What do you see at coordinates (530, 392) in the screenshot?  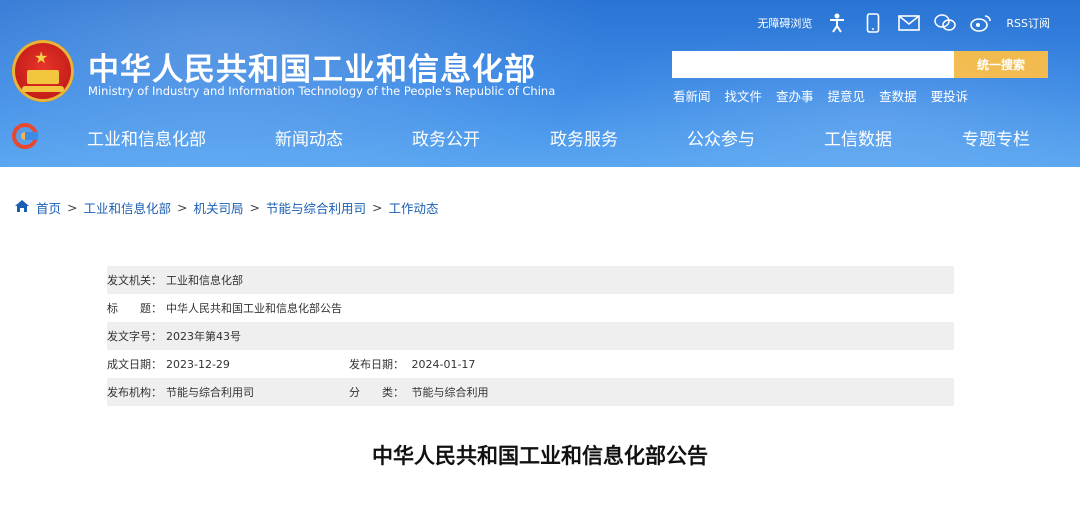 I see `info-row-org: 发布机构： 节能与综合利用司 分 类： 节能与综合利用` at bounding box center [530, 392].